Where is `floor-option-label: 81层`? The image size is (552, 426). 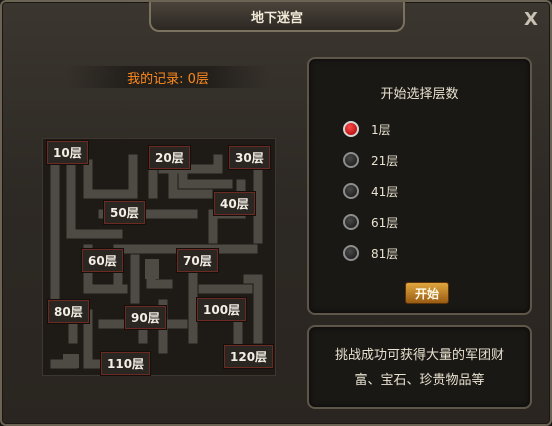
floor-option-label: 81层 is located at coordinates (385, 253).